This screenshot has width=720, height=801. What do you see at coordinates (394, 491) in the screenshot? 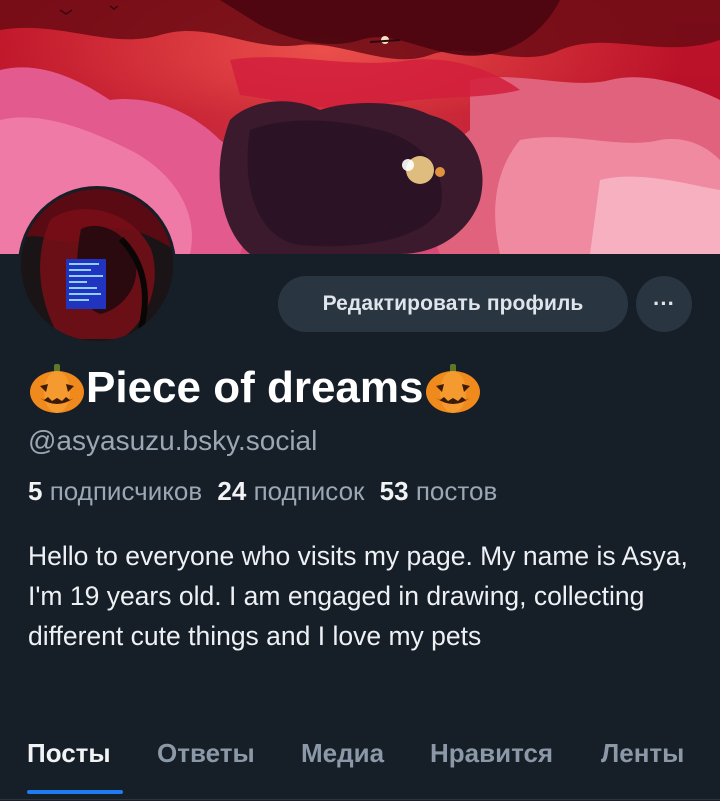
I see `posts-count: 53` at bounding box center [394, 491].